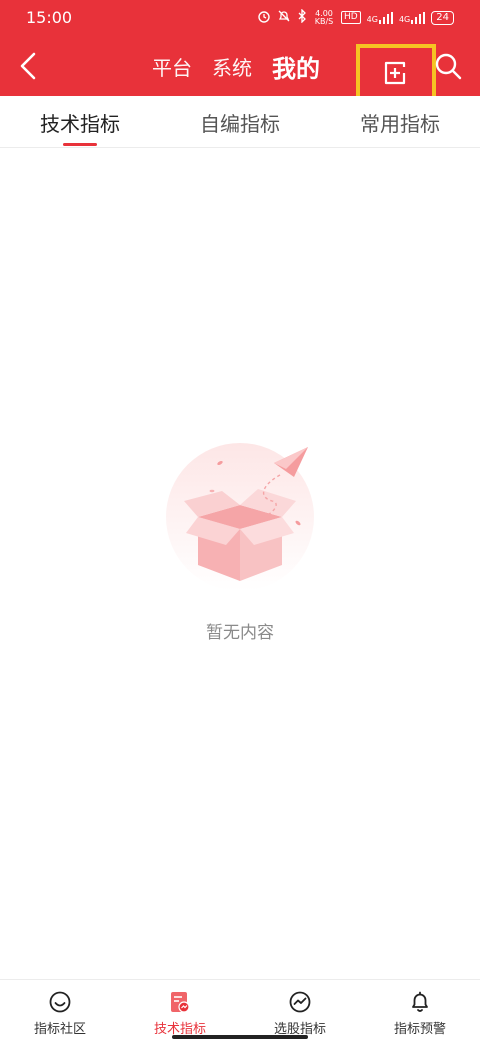 The width and height of the screenshot is (480, 1040). I want to click on add-square-icon, so click(395, 73).